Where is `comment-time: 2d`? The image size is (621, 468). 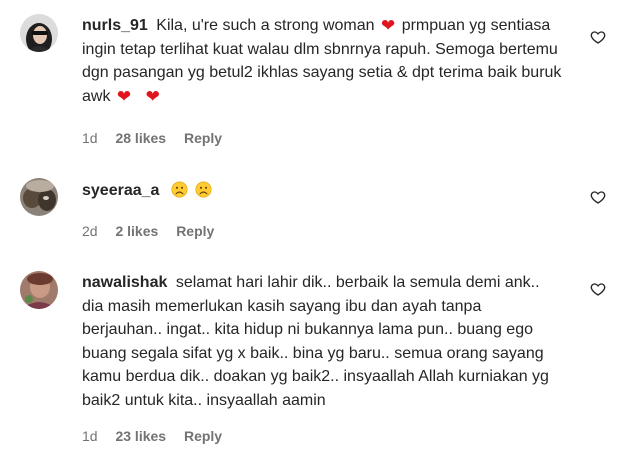 comment-time: 2d is located at coordinates (90, 231).